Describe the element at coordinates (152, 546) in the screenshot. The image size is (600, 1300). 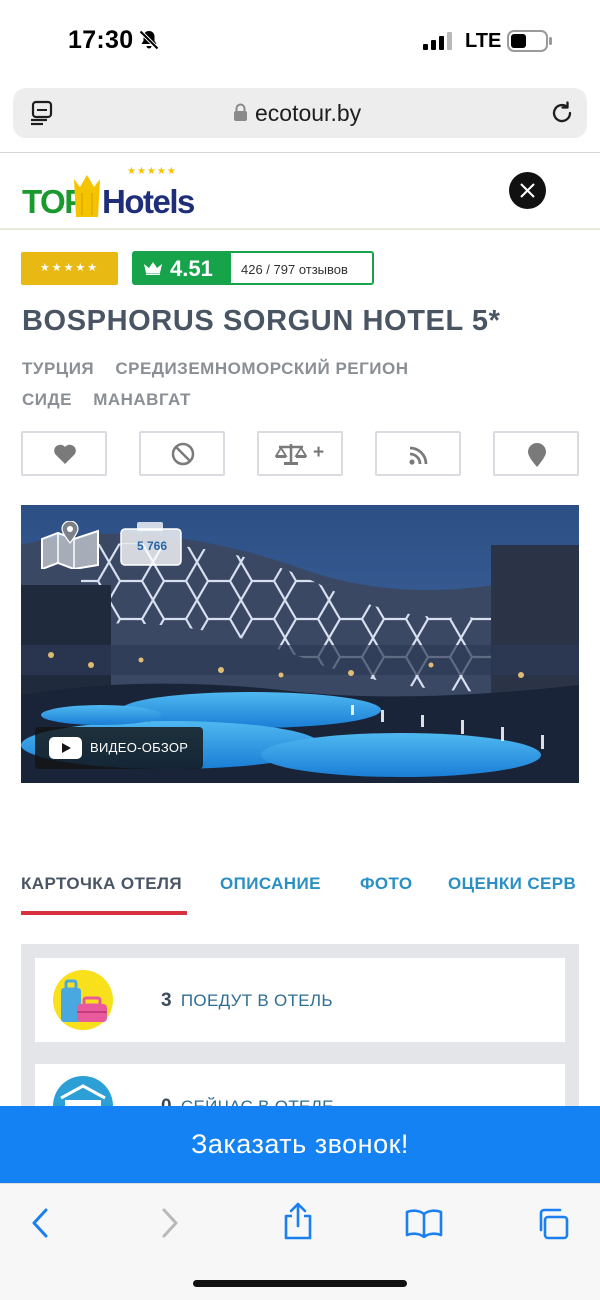
I see `photo-count: 5 766` at that location.